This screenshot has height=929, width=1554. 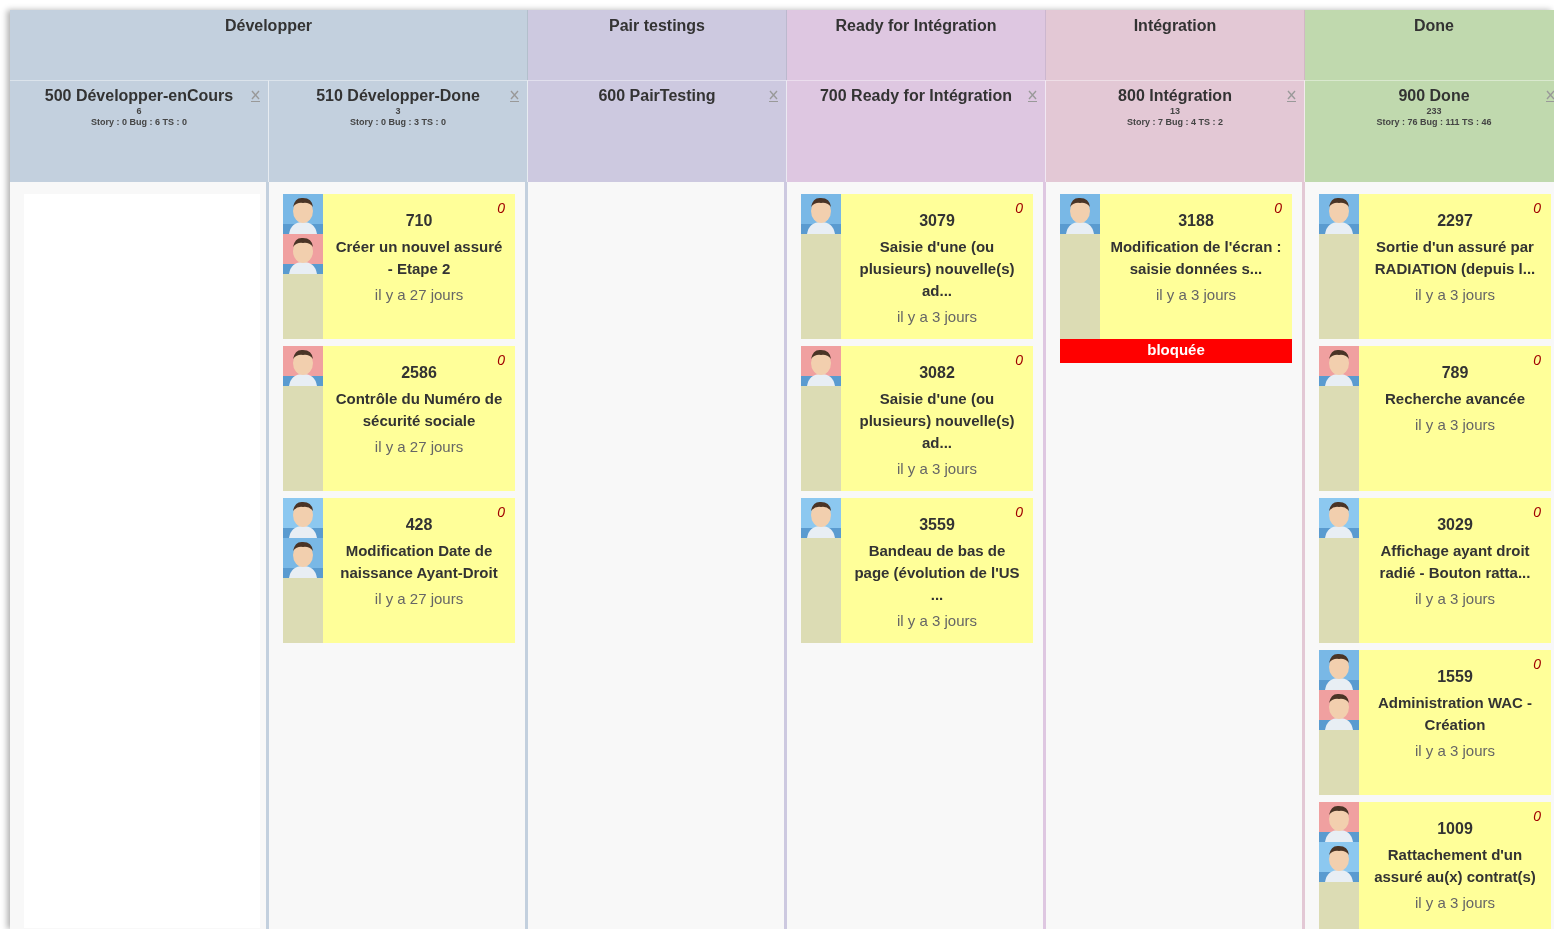 What do you see at coordinates (1455, 714) in the screenshot?
I see `card-title: Administration WAC - Création` at bounding box center [1455, 714].